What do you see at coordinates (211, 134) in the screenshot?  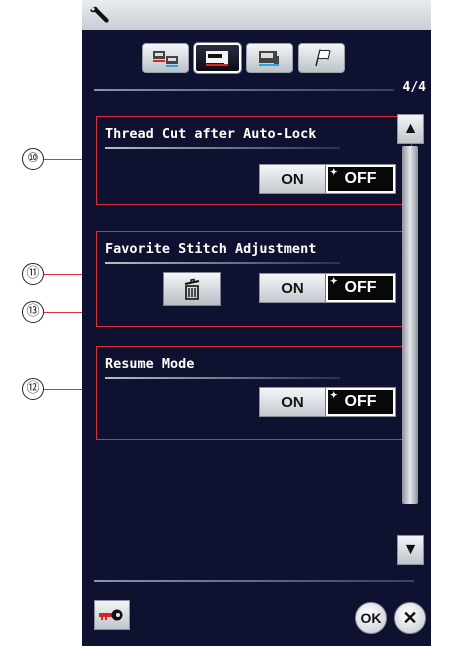 I see `setting-label: Thread Cut after Auto-Lock` at bounding box center [211, 134].